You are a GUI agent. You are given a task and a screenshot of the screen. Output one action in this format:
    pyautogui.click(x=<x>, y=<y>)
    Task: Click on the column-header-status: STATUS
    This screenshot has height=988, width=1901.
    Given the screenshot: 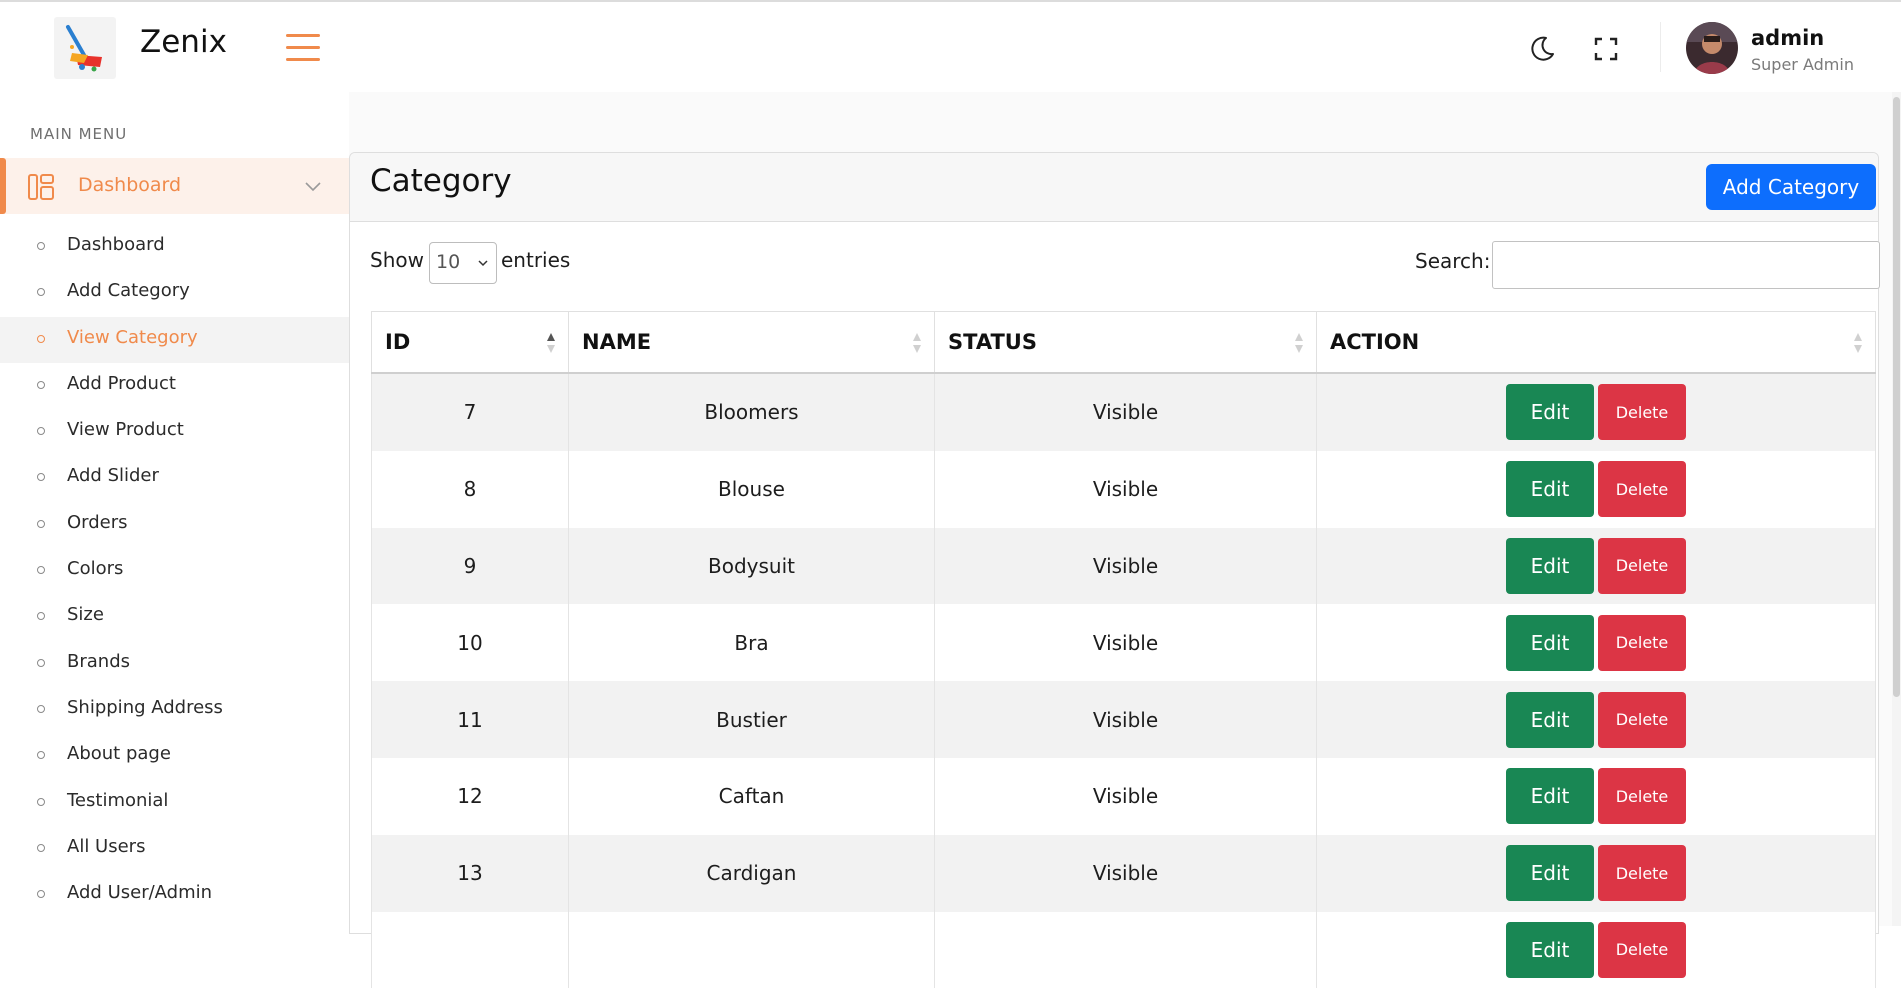 What is the action you would take?
    pyautogui.click(x=1125, y=342)
    